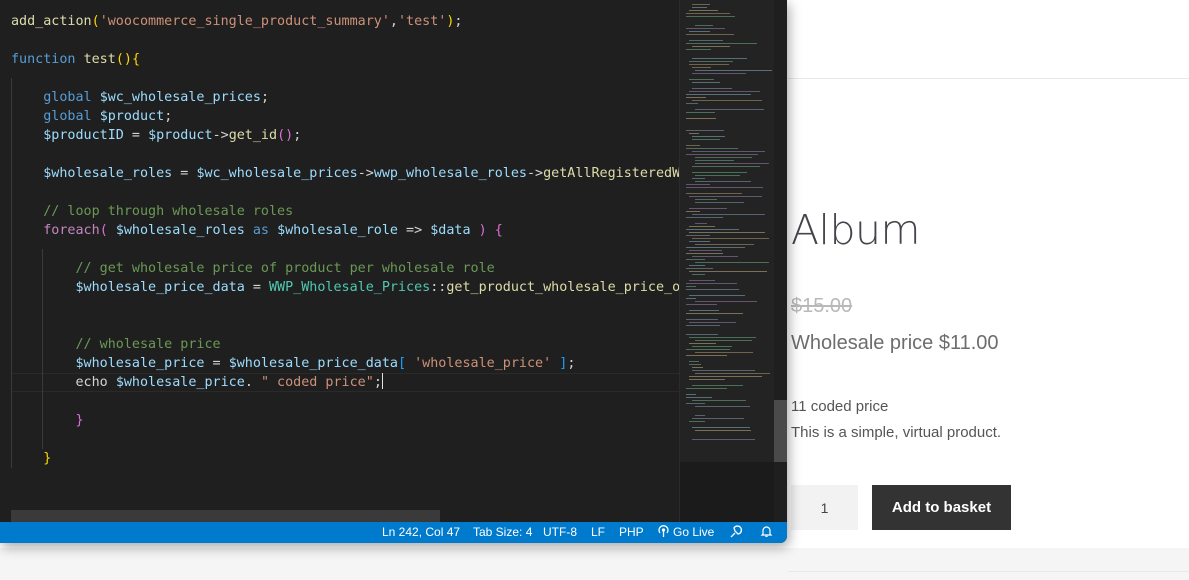 This screenshot has width=1189, height=580. Describe the element at coordinates (727, 261) in the screenshot. I see `minimap` at that location.